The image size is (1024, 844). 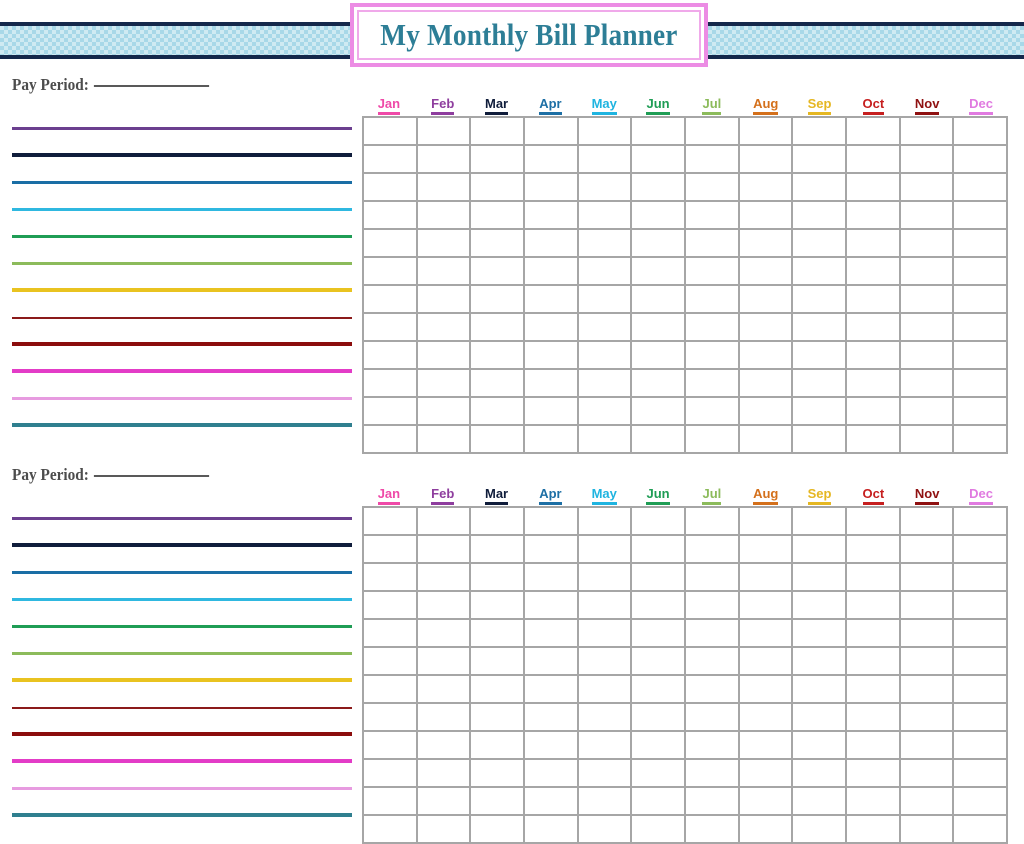 What do you see at coordinates (152, 476) in the screenshot?
I see `pay-period-input` at bounding box center [152, 476].